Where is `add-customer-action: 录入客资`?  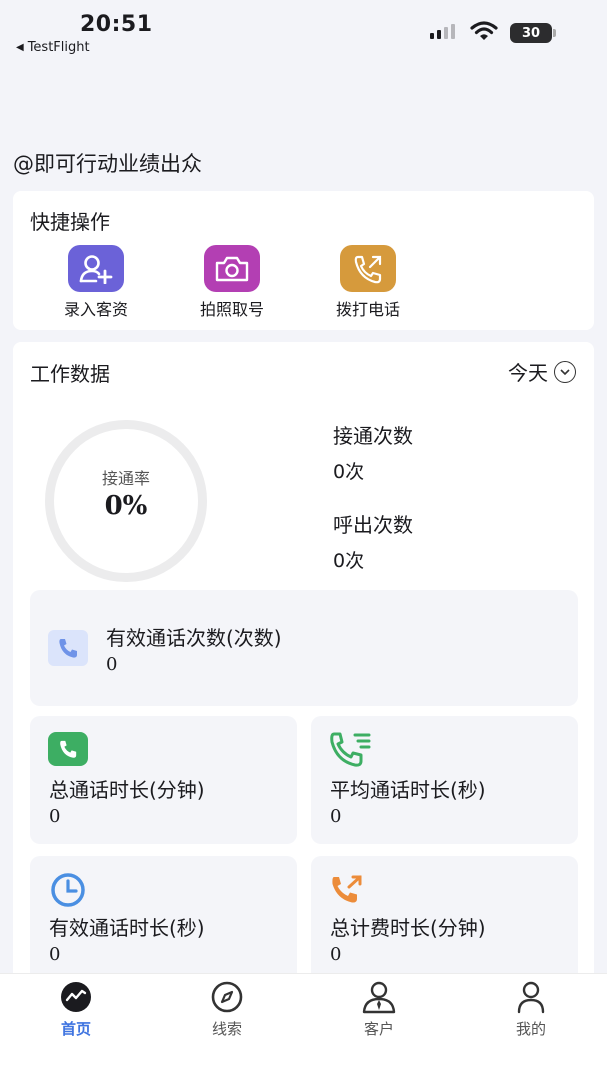
add-customer-action: 录入客资 is located at coordinates (96, 282).